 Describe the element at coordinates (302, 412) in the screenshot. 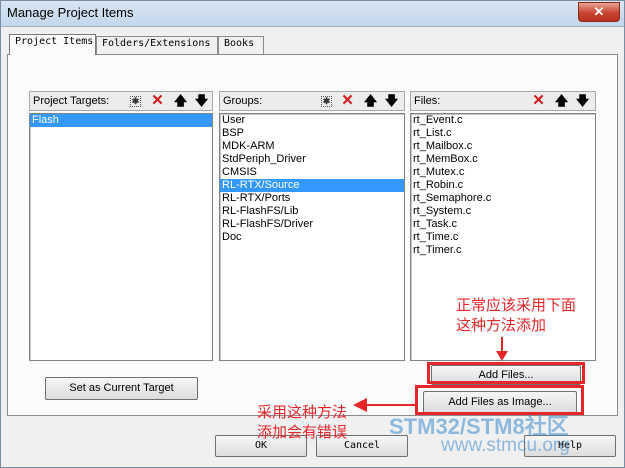

I see `annotation-wrong-line1: 采用这种方法` at that location.